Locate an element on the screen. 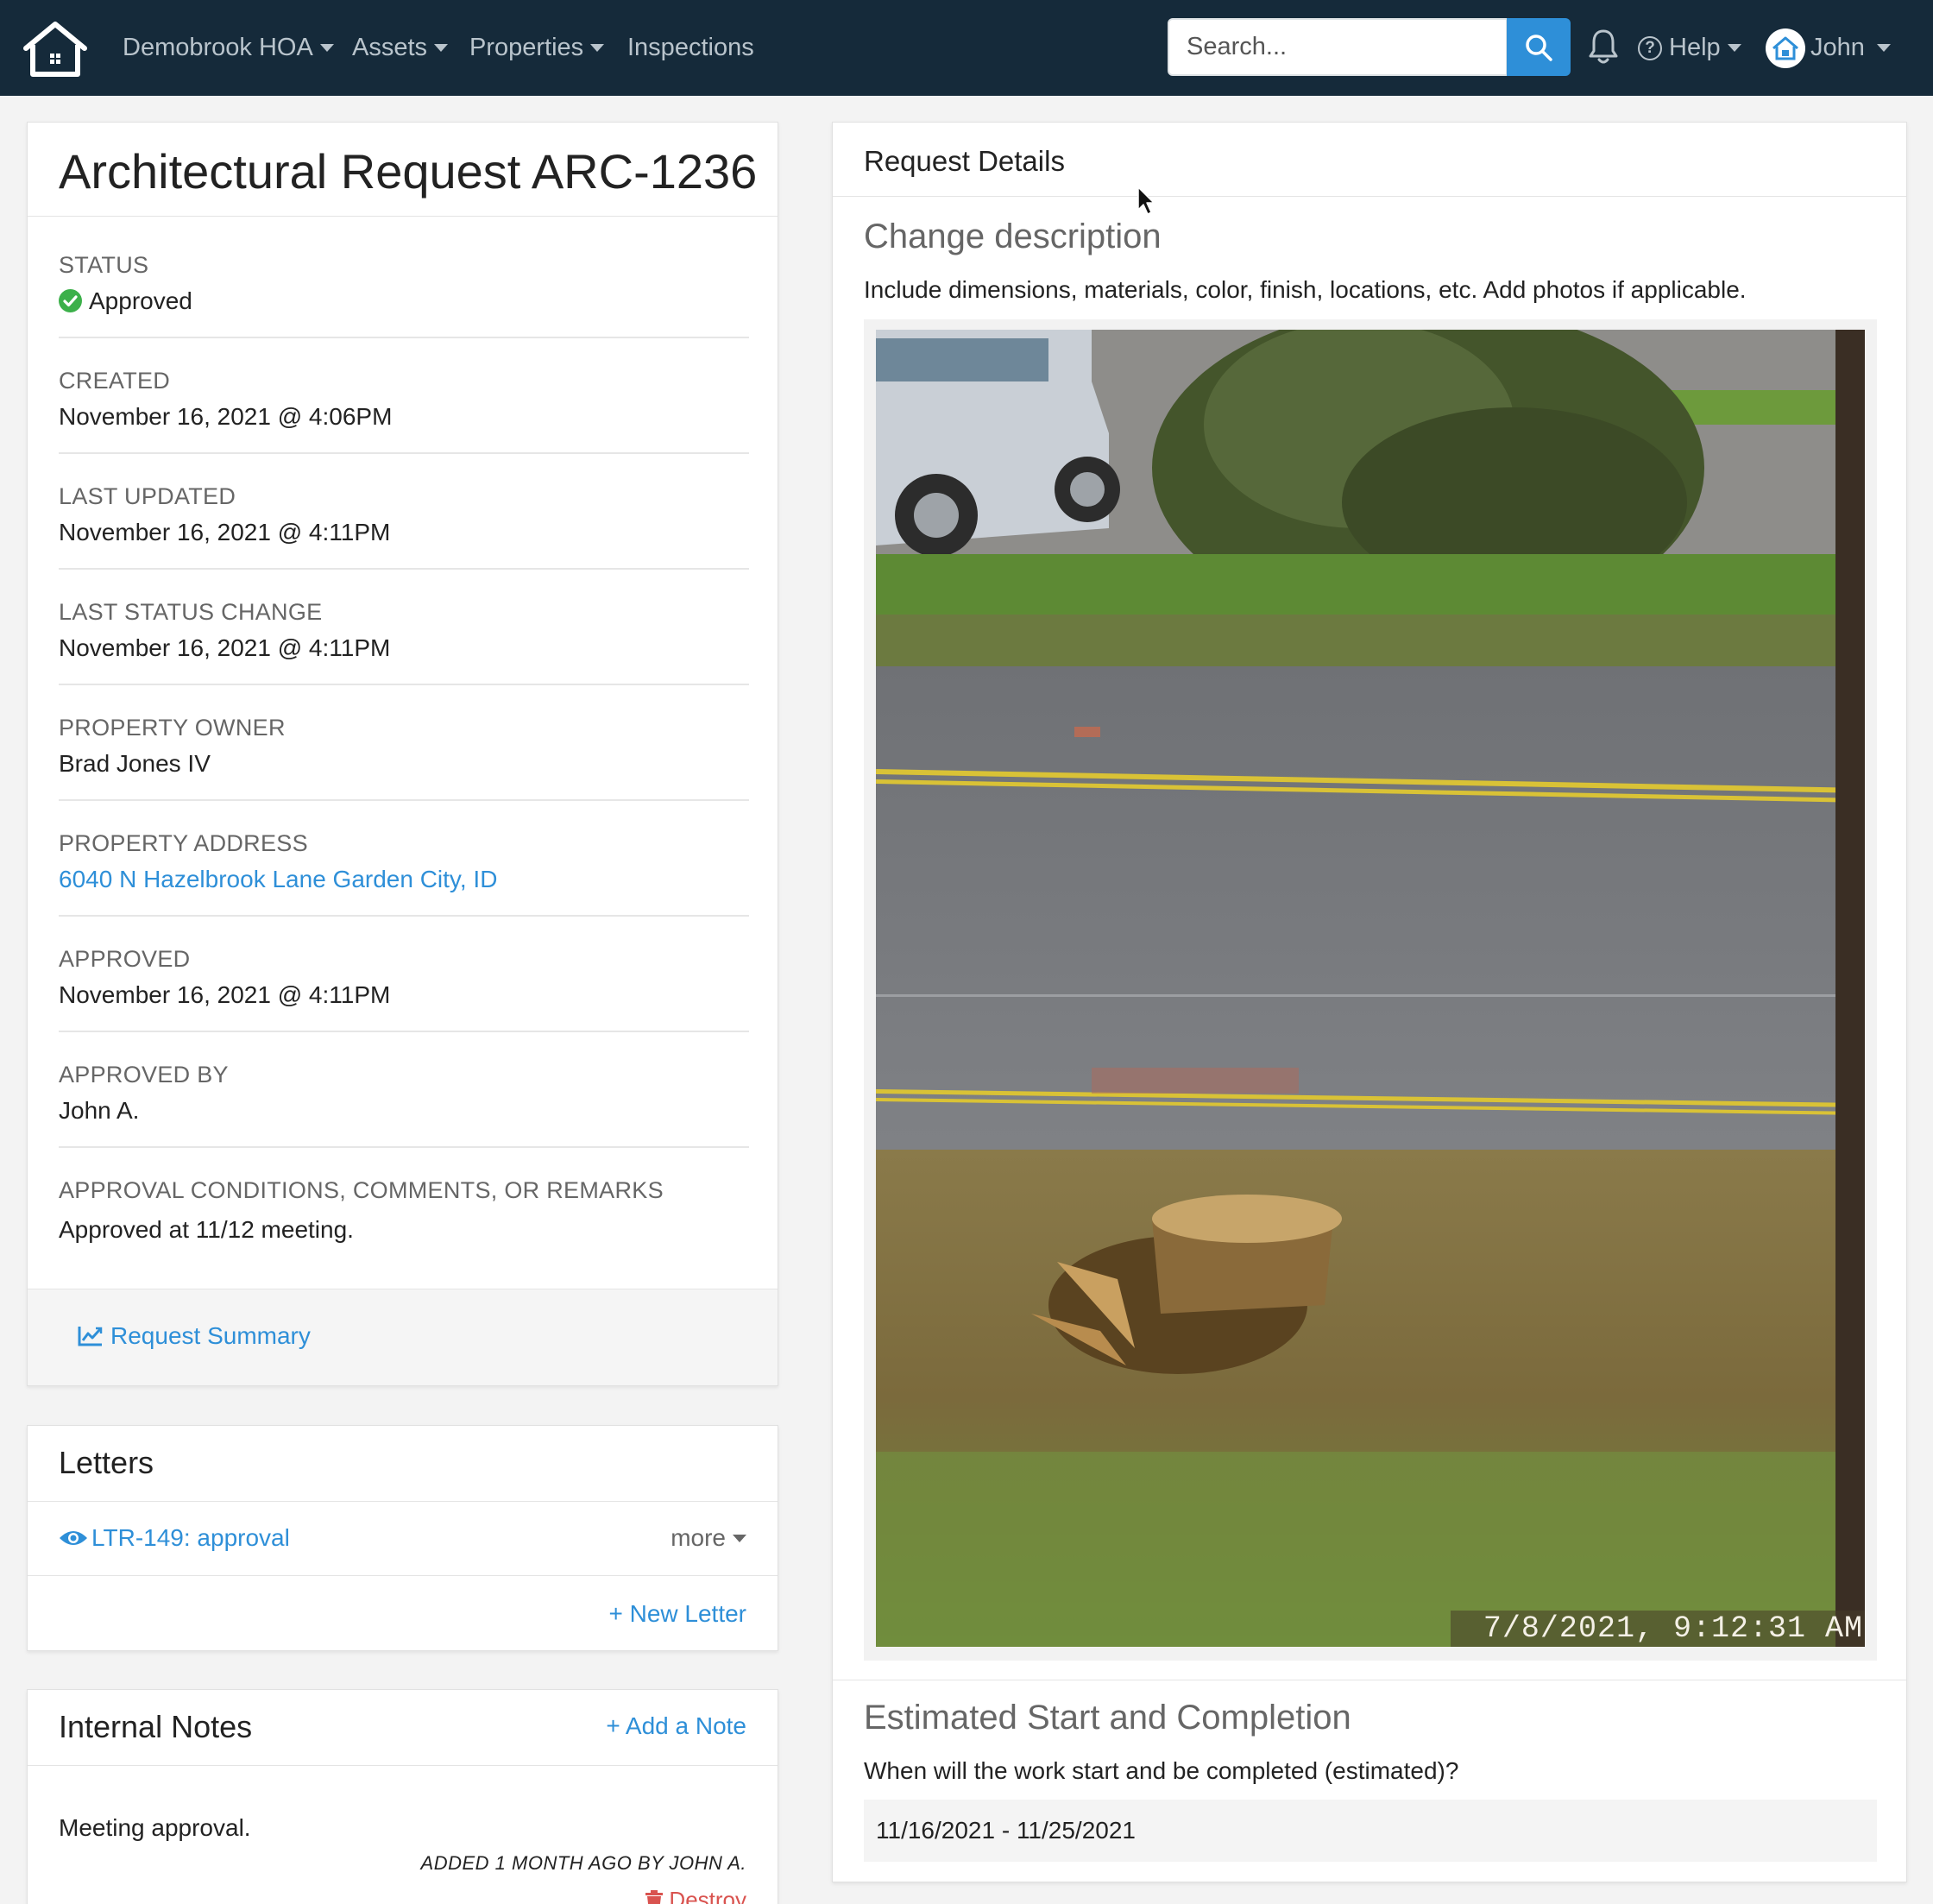  destroy-label: Destroy is located at coordinates (707, 1895).